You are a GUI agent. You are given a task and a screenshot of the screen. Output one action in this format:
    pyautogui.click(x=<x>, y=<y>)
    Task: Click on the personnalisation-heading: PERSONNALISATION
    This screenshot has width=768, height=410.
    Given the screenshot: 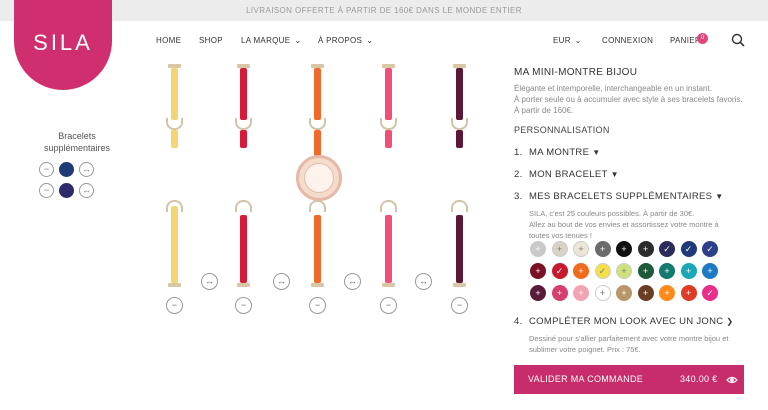 What is the action you would take?
    pyautogui.click(x=562, y=130)
    